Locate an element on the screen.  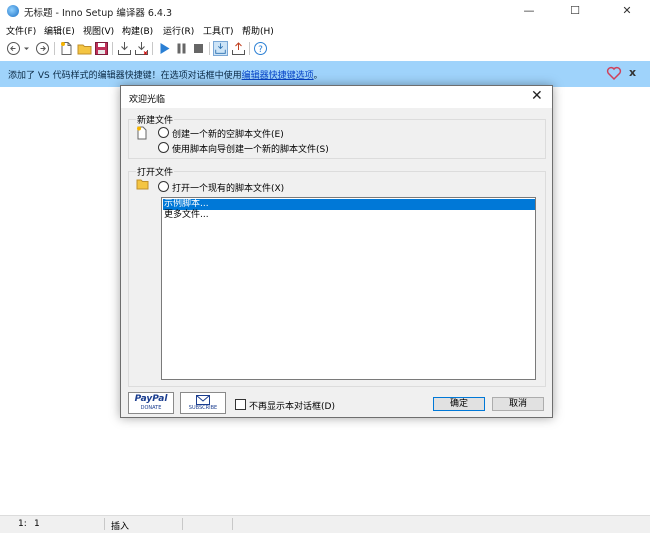
forward-icon is located at coordinates (42, 48).